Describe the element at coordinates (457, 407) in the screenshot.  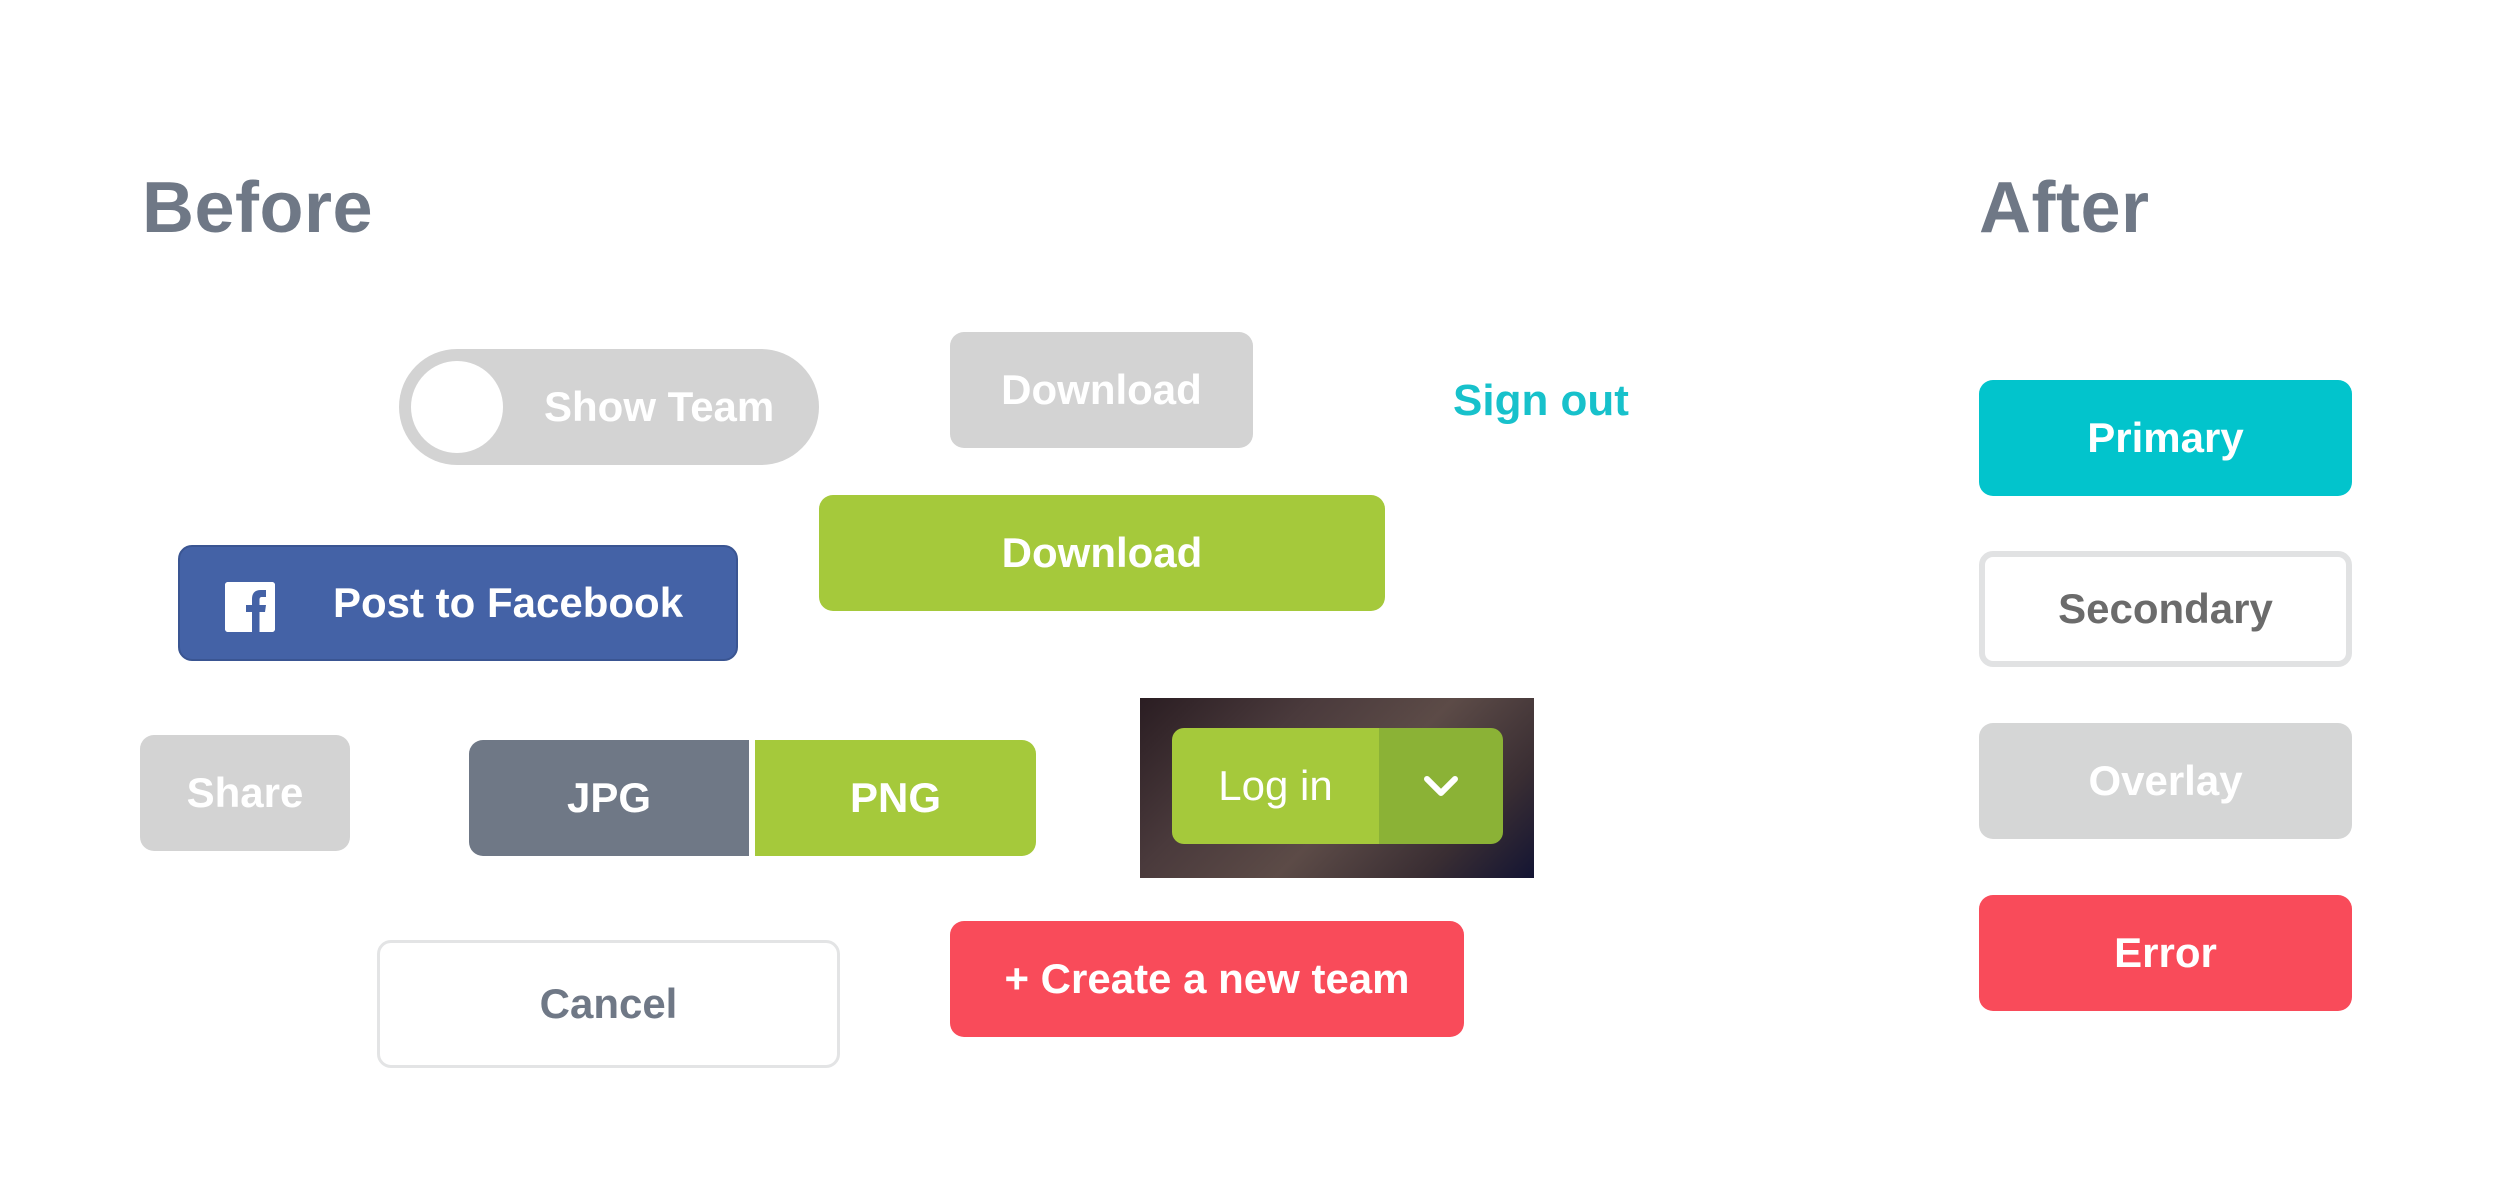
I see `toggle-knob` at that location.